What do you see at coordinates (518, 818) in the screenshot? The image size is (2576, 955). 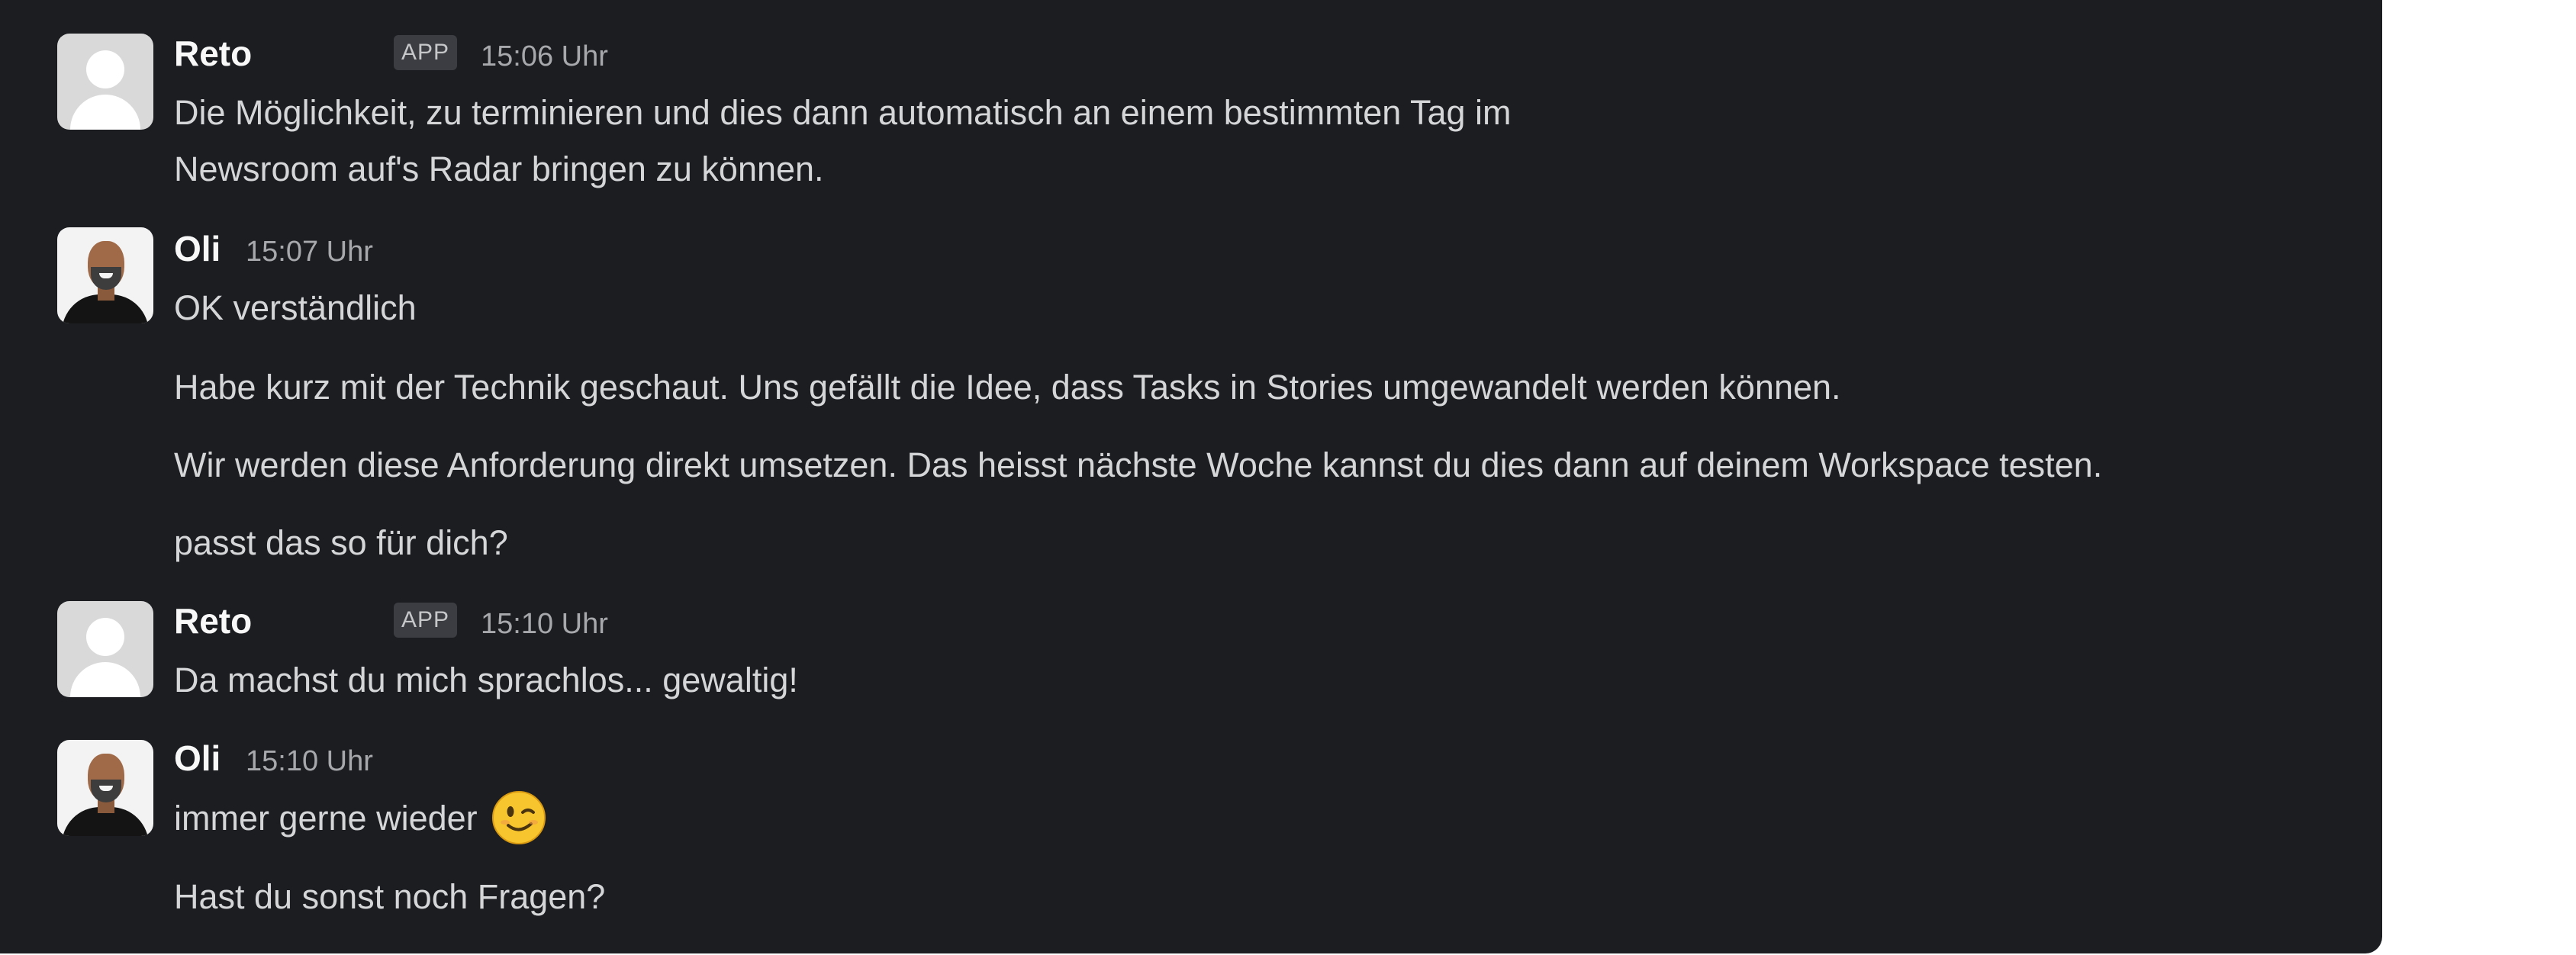 I see `winking-face-emoji-icon` at bounding box center [518, 818].